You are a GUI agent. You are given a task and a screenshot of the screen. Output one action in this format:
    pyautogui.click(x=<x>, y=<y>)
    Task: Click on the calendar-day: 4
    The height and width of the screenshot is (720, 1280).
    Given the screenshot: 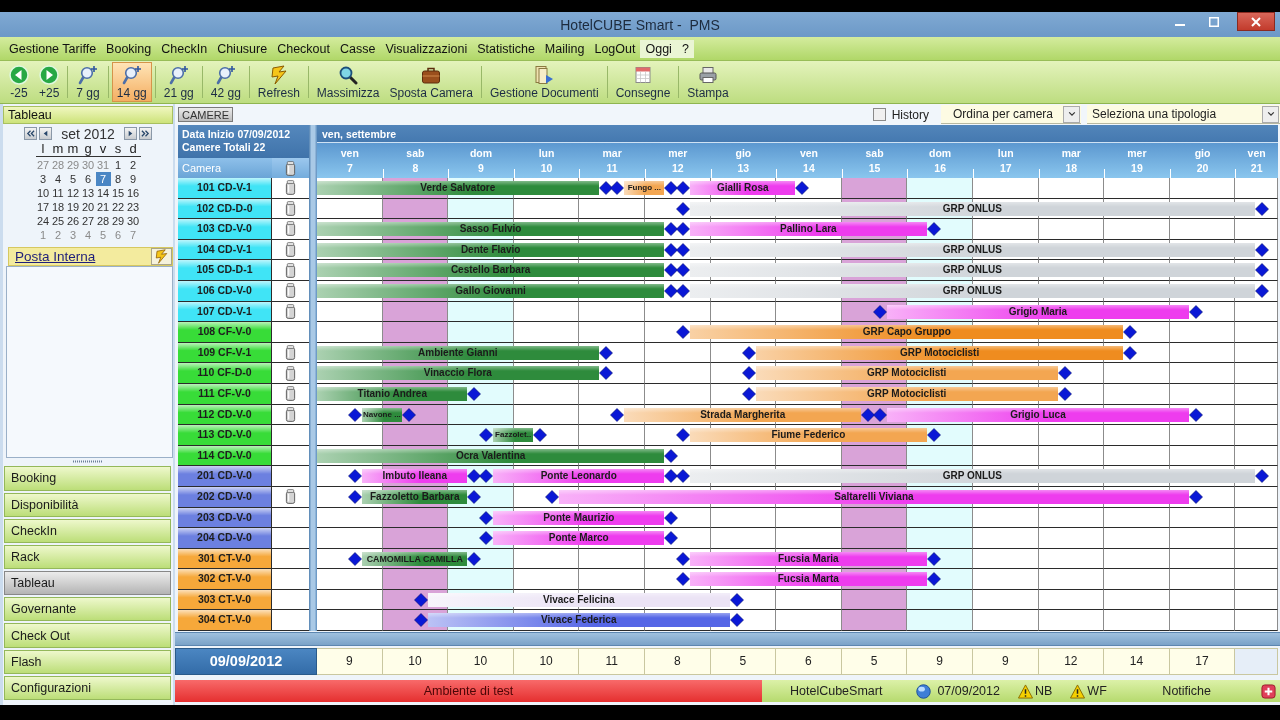 What is the action you would take?
    pyautogui.click(x=58, y=179)
    